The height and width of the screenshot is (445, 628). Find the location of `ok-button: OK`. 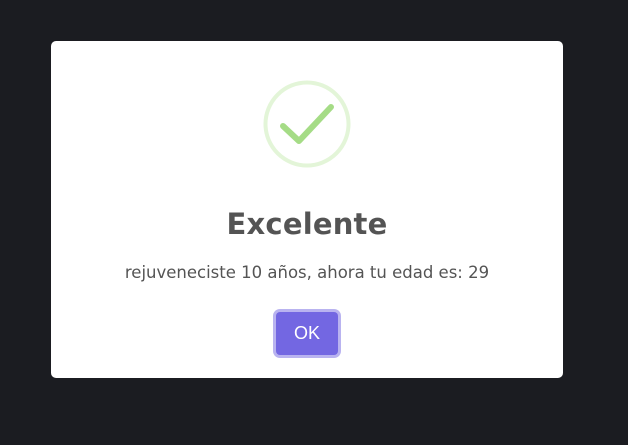

ok-button: OK is located at coordinates (307, 333).